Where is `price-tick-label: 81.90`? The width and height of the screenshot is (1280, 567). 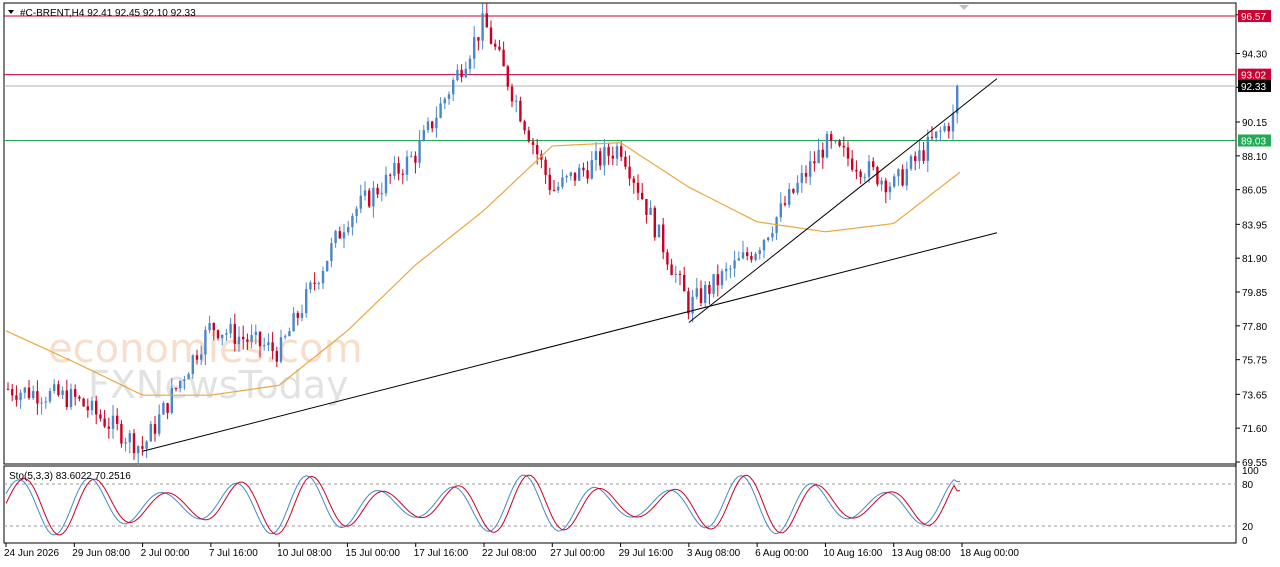 price-tick-label: 81.90 is located at coordinates (1254, 259).